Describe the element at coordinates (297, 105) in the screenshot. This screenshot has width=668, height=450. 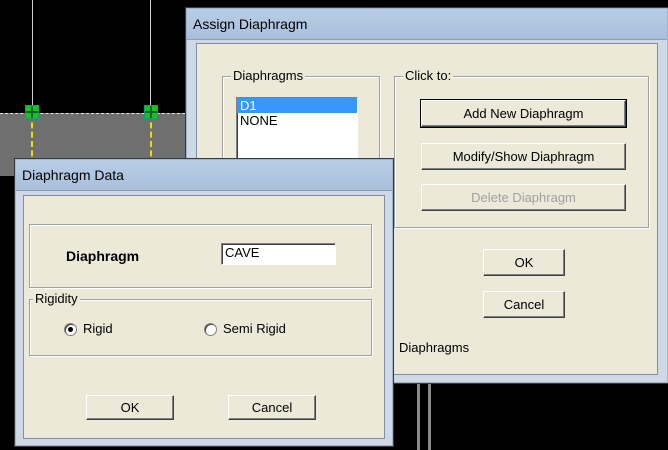
I see `list-item: D1` at that location.